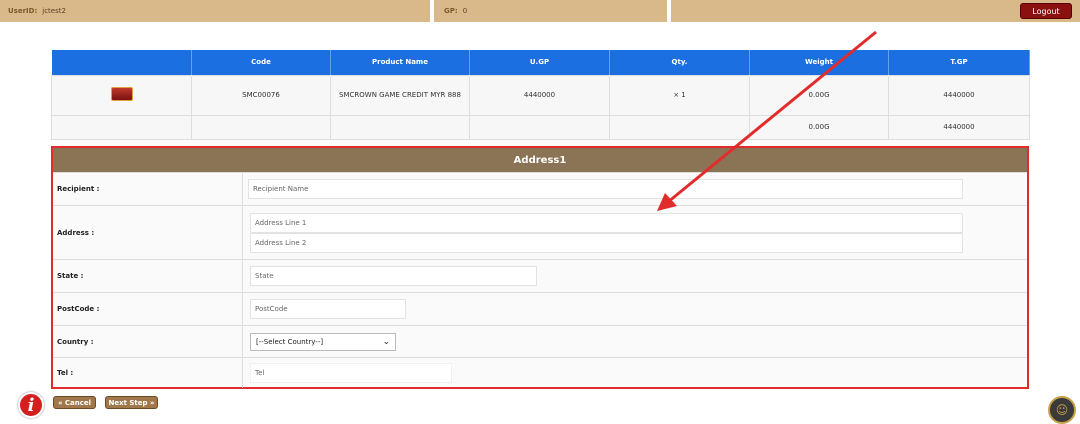  I want to click on col-header-weight: Weight, so click(819, 62).